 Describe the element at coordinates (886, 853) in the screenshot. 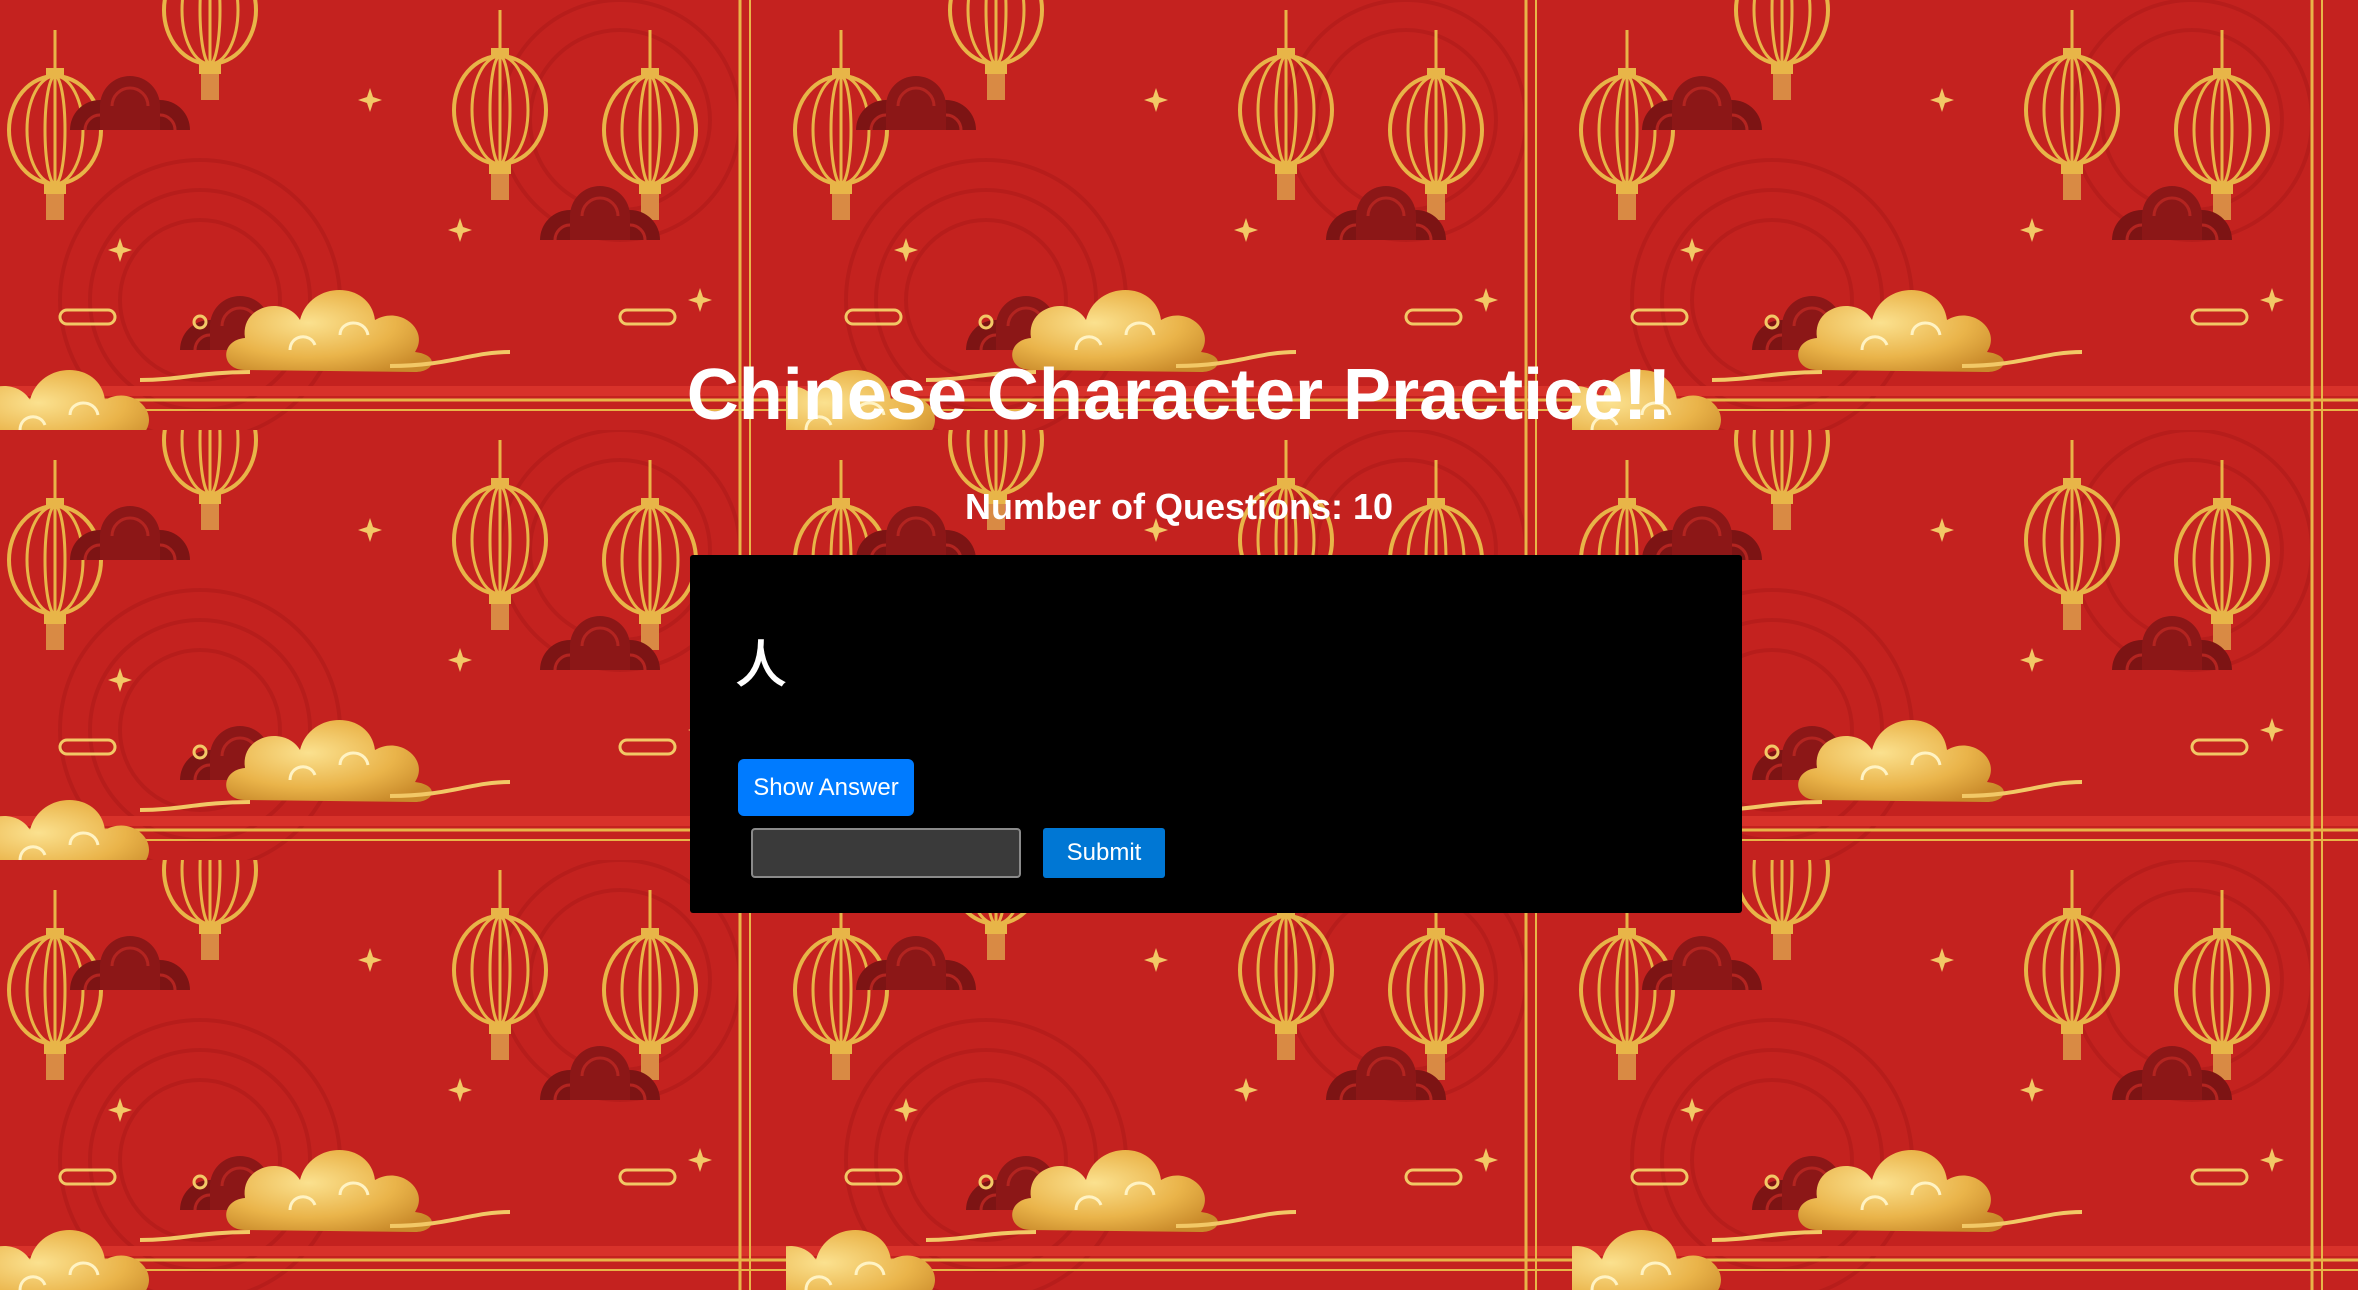

I see `answer-input` at that location.